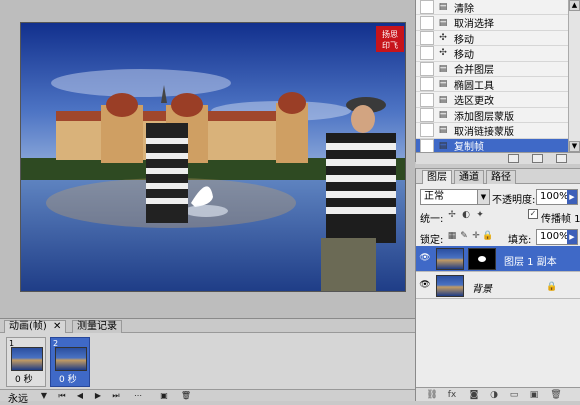 The image size is (580, 405). I want to click on history-item-label: 合并图层, so click(474, 71).